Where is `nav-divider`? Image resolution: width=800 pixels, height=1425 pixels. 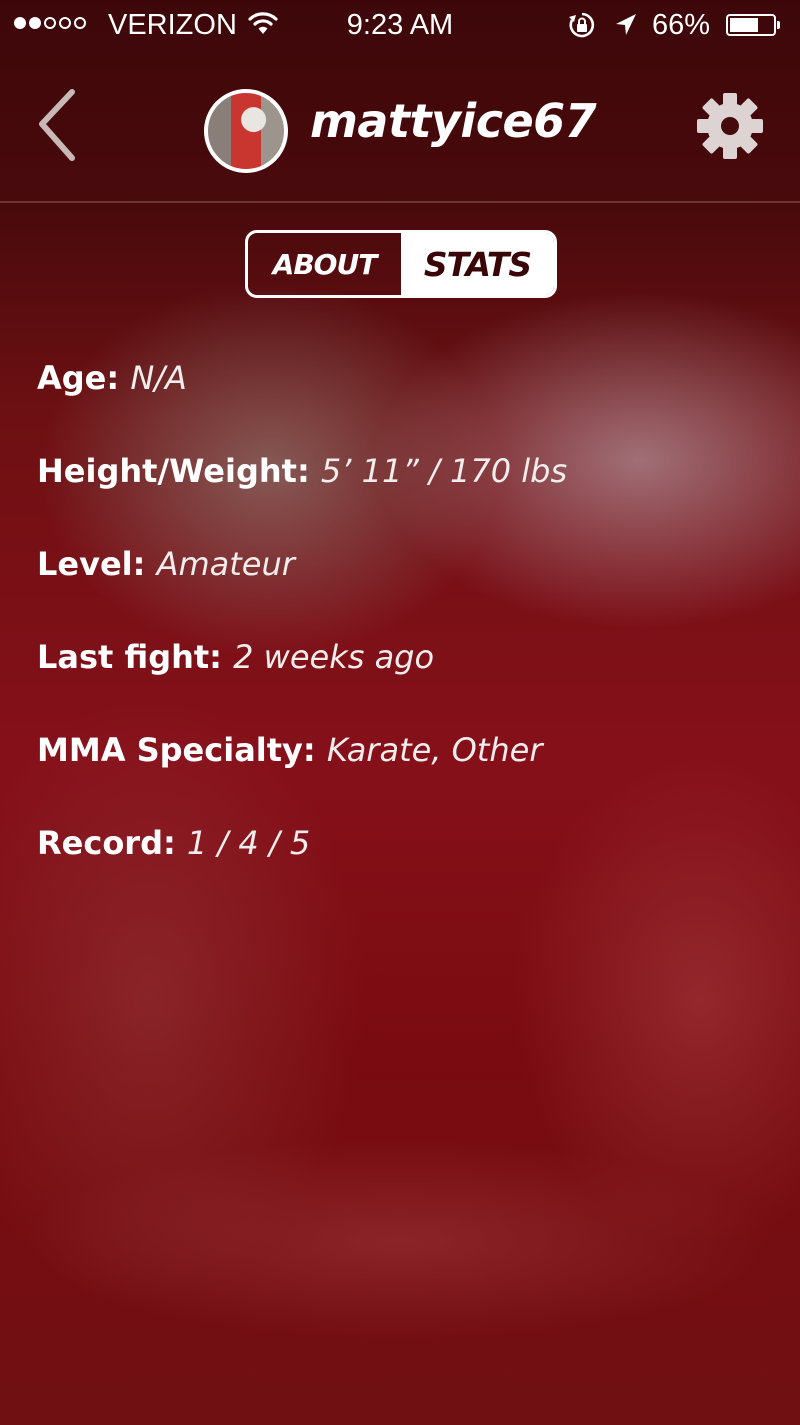 nav-divider is located at coordinates (400, 202).